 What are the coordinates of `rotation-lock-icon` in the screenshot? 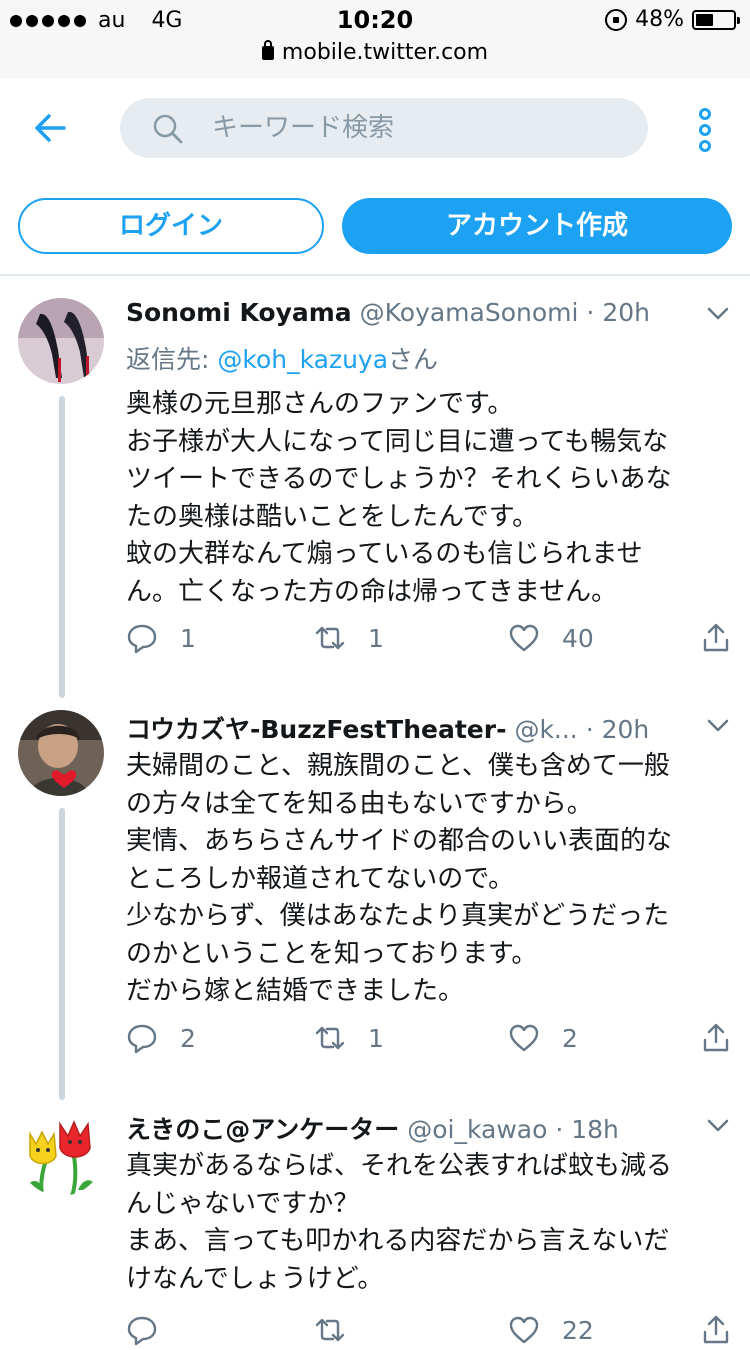 It's located at (616, 19).